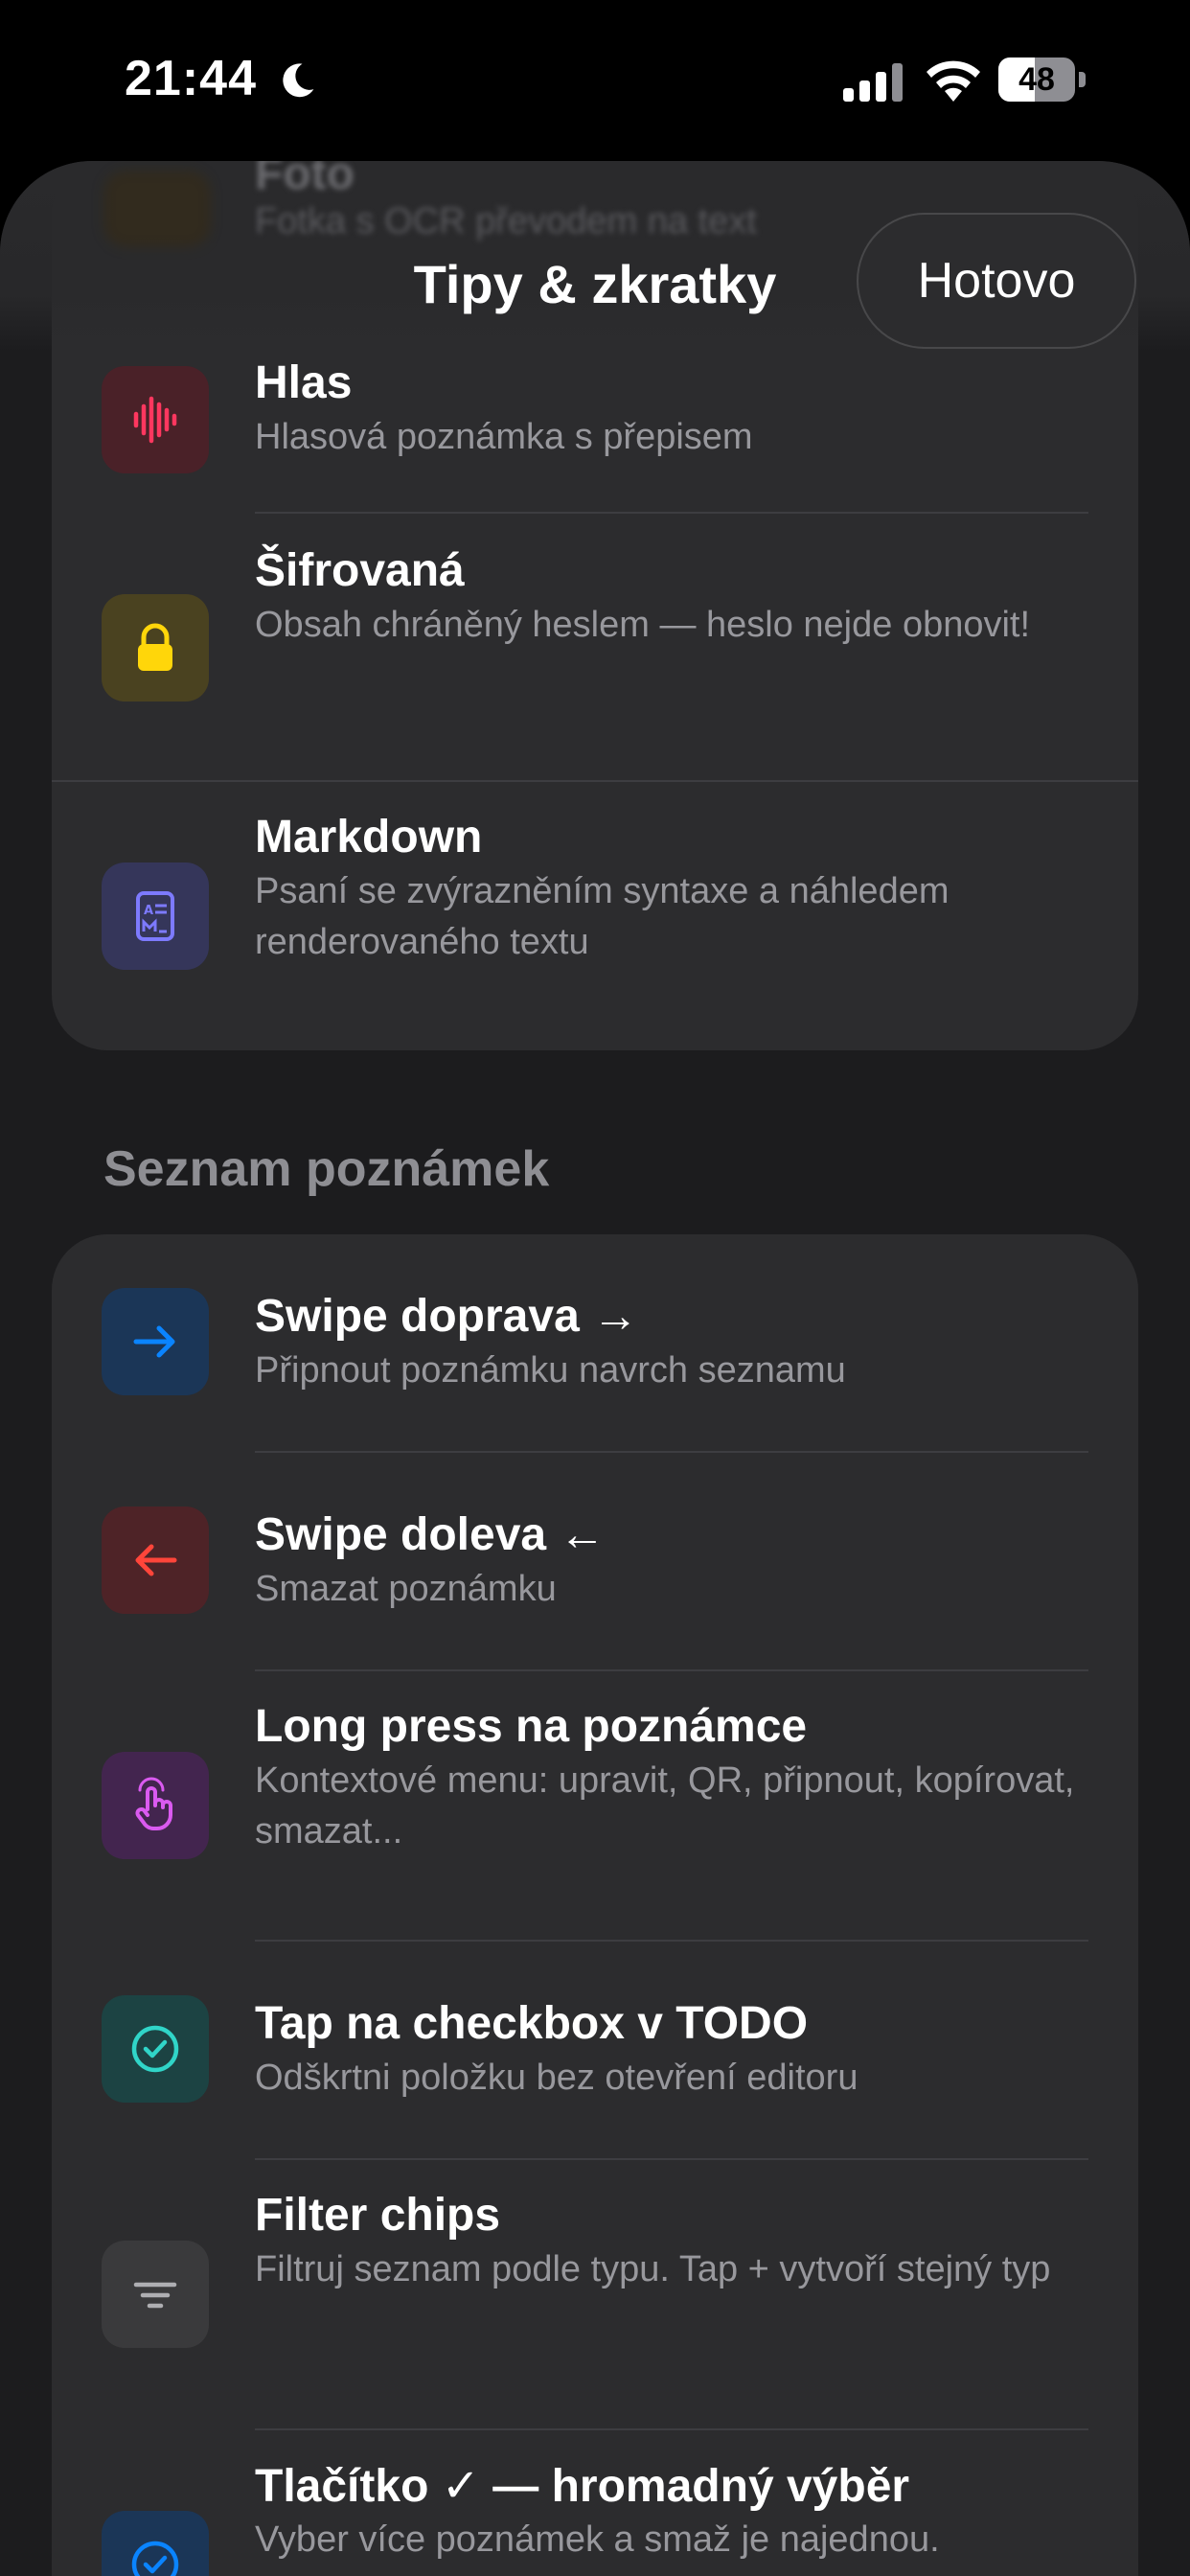 This screenshot has width=1190, height=2576. I want to click on row-subtitle: Smazat poznámku, so click(406, 1589).